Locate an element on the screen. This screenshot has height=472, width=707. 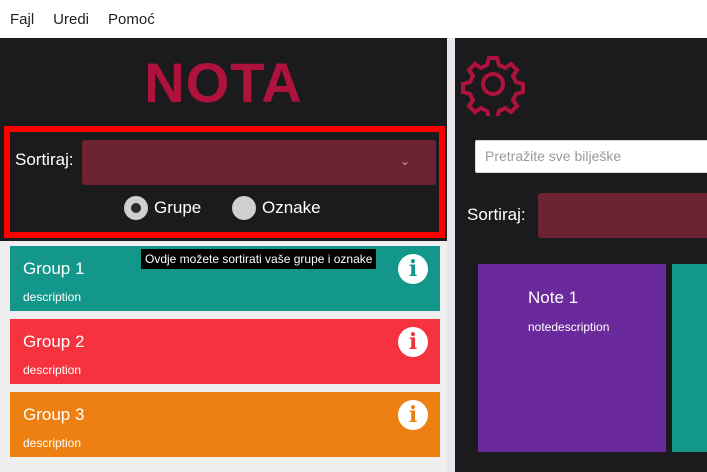
radio-button is located at coordinates (244, 208).